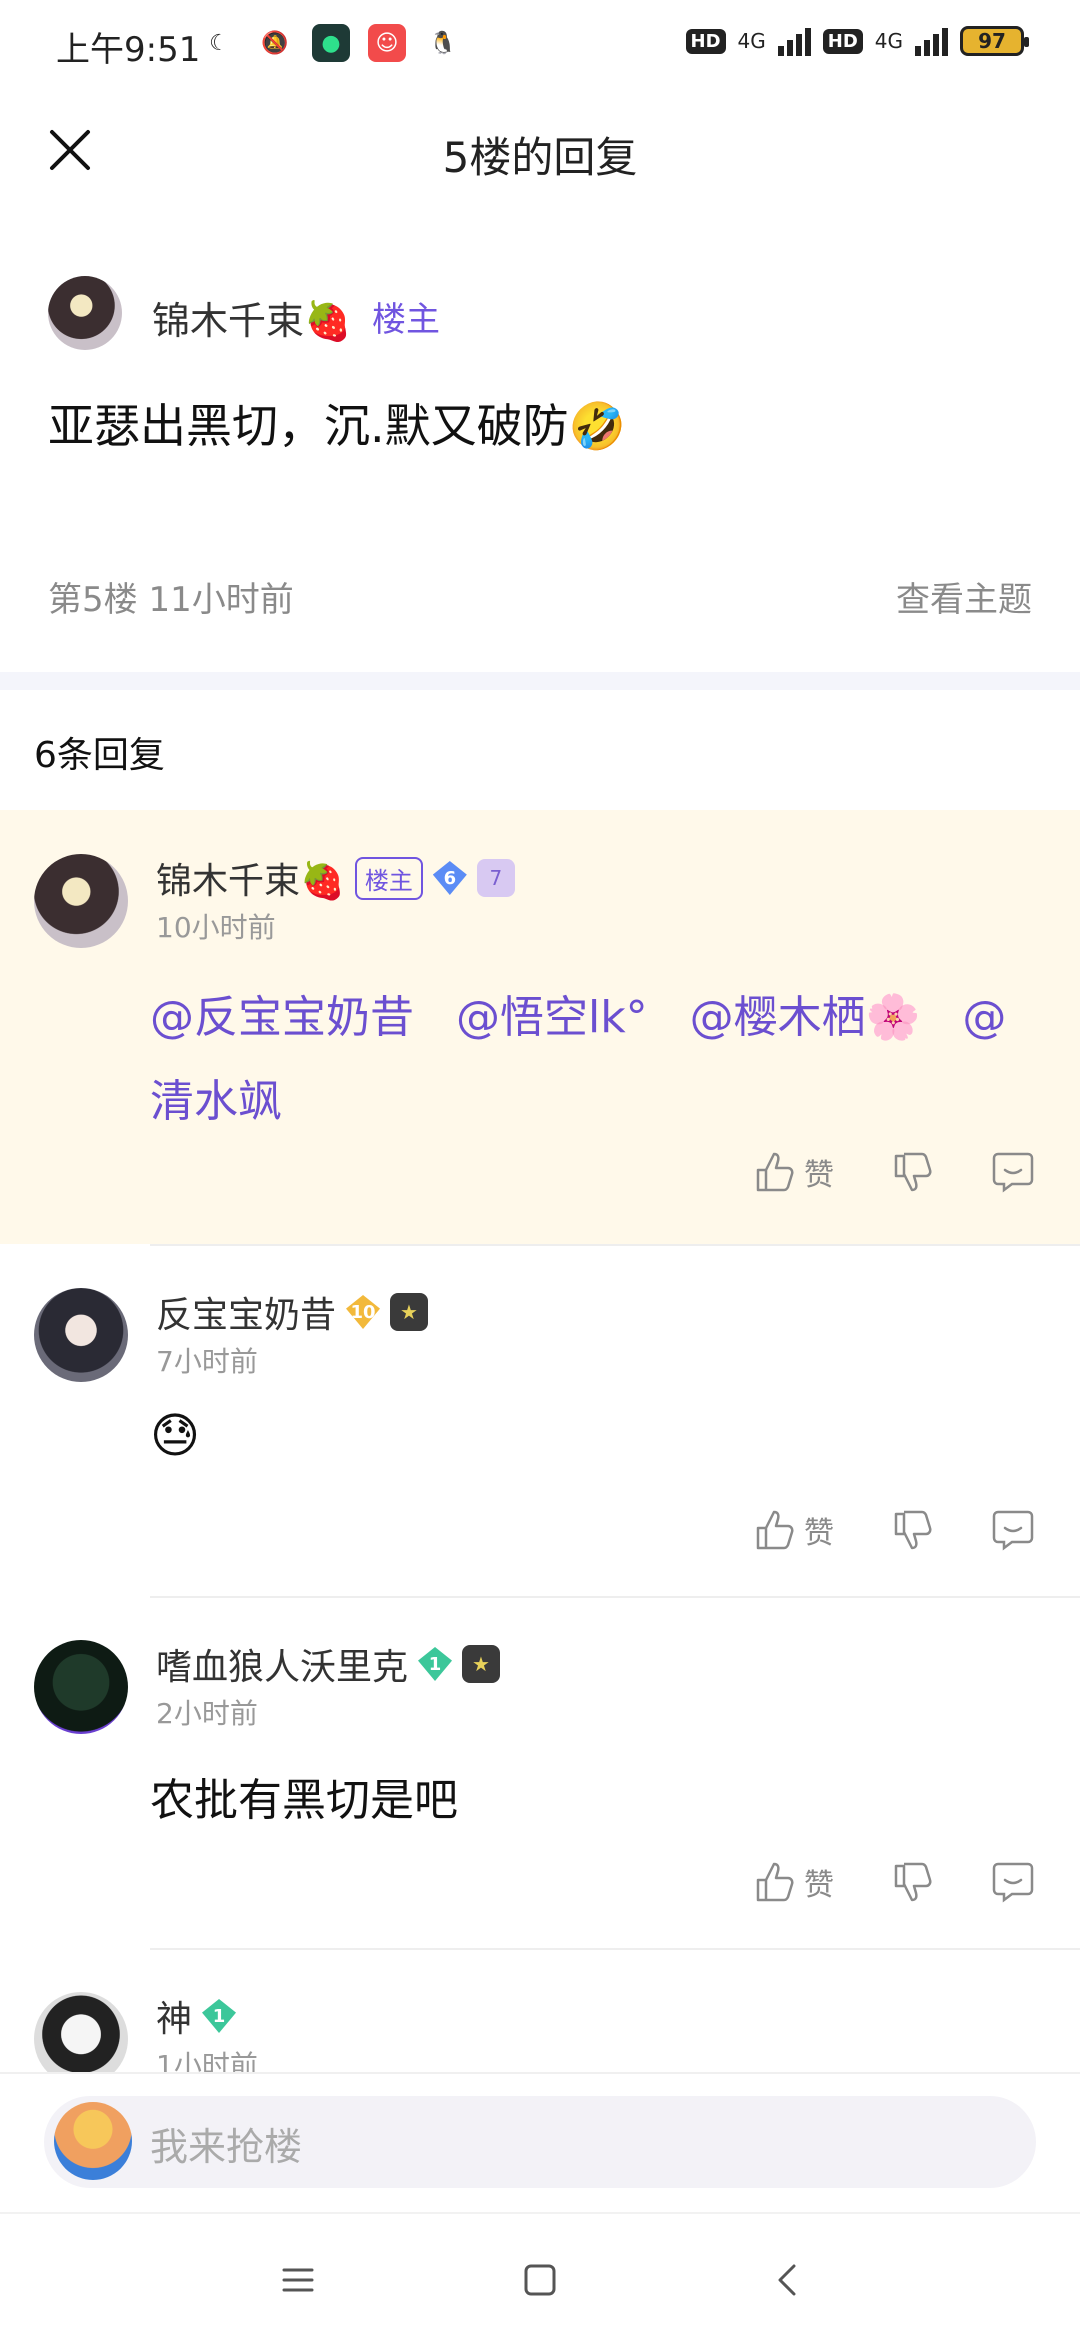 The width and height of the screenshot is (1080, 2342). What do you see at coordinates (250, 878) in the screenshot?
I see `reply-author-name: 锦木千束🍓` at bounding box center [250, 878].